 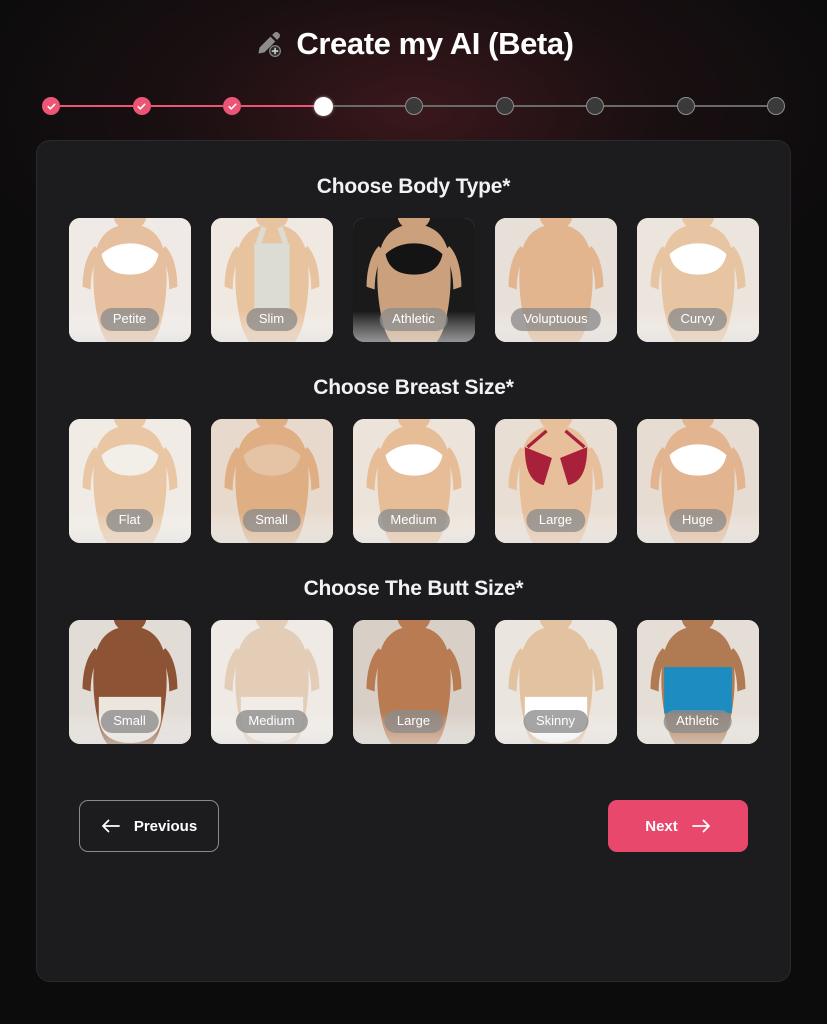 I want to click on option-card-breast-size-flat: Flat, so click(x=129, y=481).